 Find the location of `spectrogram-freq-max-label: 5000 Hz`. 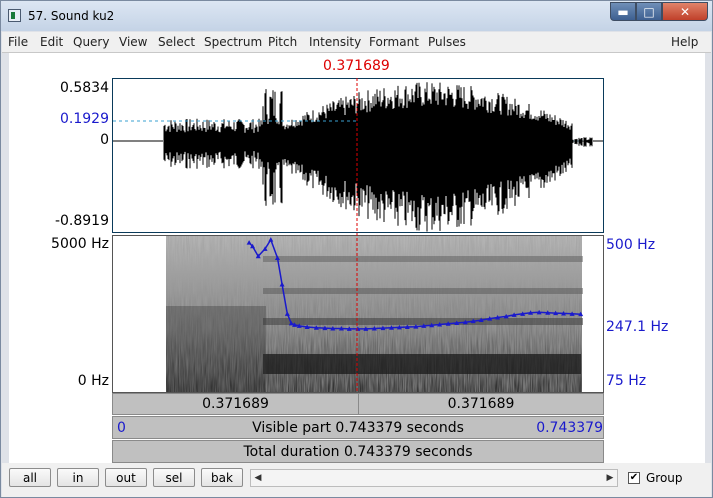

spectrogram-freq-max-label: 5000 Hz is located at coordinates (80, 244).